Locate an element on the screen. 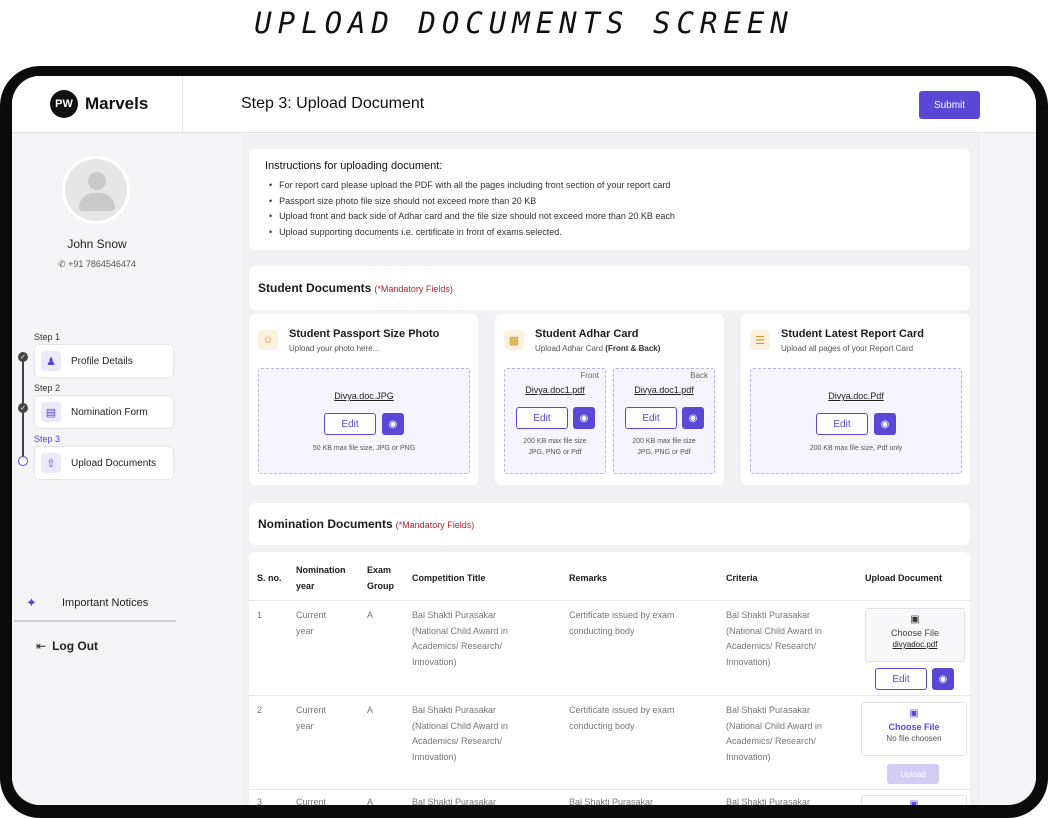 The width and height of the screenshot is (1048, 818). passport-photo-title: Student Passport Size Photo is located at coordinates (364, 334).